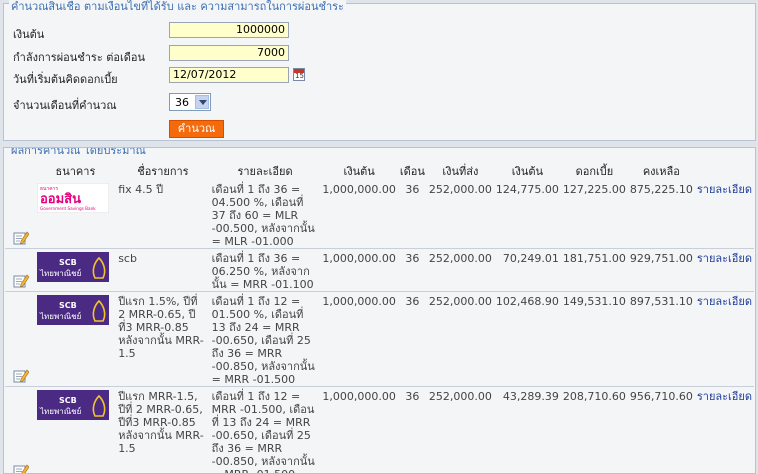  I want to click on row-principal-paid: 102,468.90, so click(527, 339).